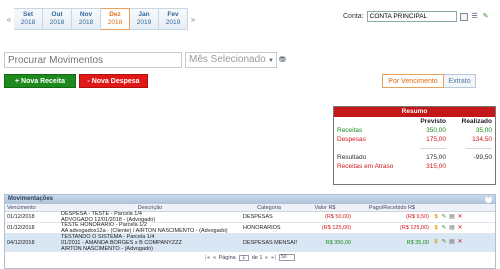  I want to click on month-tab-jan-2019: Jan 2019, so click(144, 19).